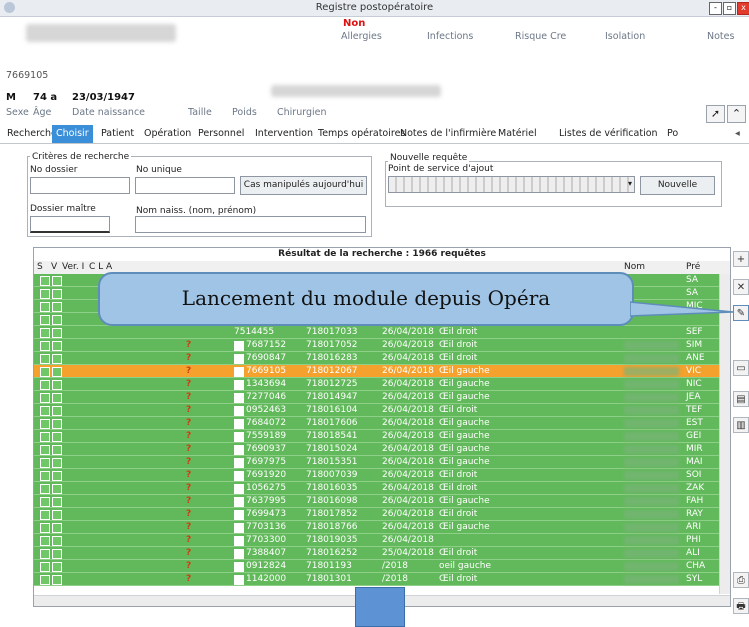 The width and height of the screenshot is (749, 627). What do you see at coordinates (377, 579) in the screenshot?
I see `table-row: ? 1142000 71801301/2018 Œil droit SYL` at bounding box center [377, 579].